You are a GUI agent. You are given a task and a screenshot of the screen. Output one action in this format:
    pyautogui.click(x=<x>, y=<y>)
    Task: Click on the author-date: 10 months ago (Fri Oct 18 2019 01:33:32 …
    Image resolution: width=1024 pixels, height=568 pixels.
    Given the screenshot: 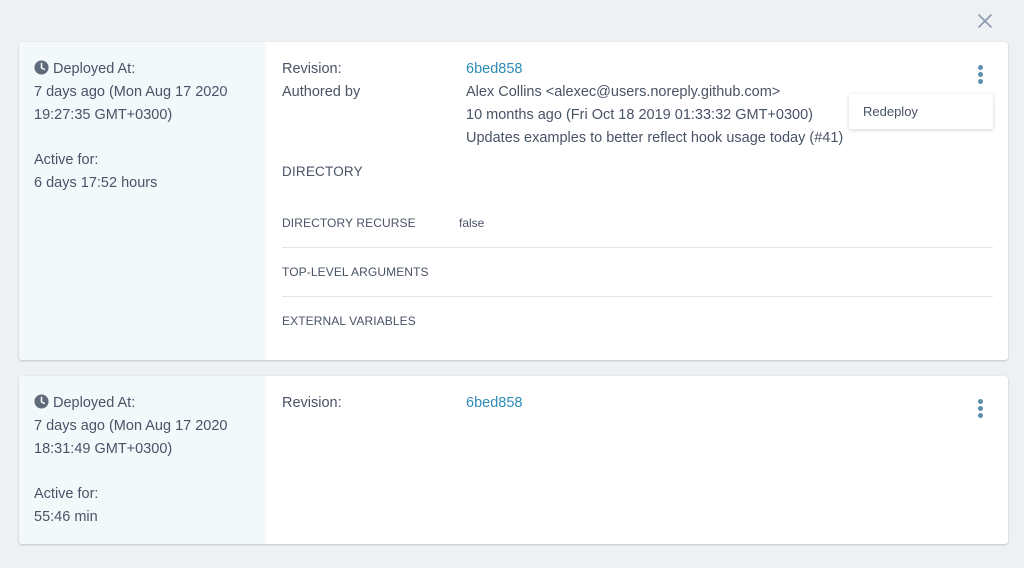 What is the action you would take?
    pyautogui.click(x=639, y=115)
    